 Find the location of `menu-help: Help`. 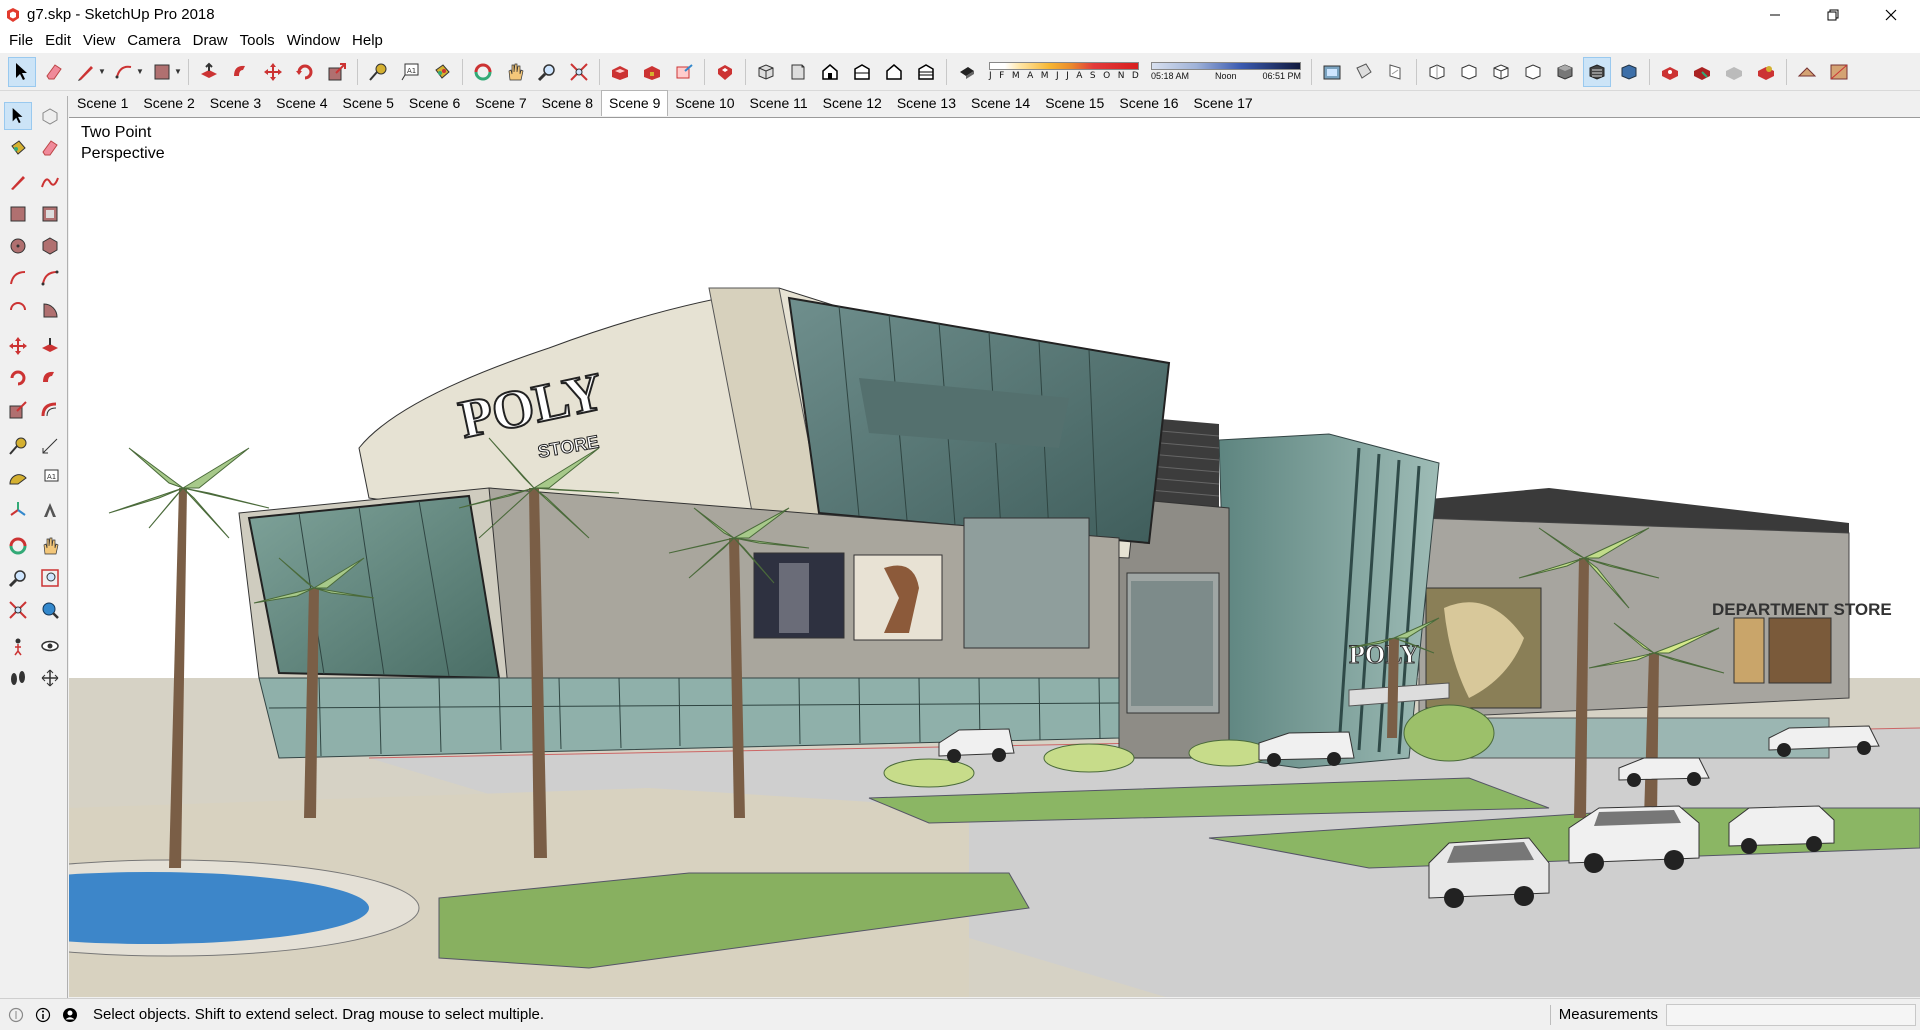

menu-help: Help is located at coordinates (367, 41).